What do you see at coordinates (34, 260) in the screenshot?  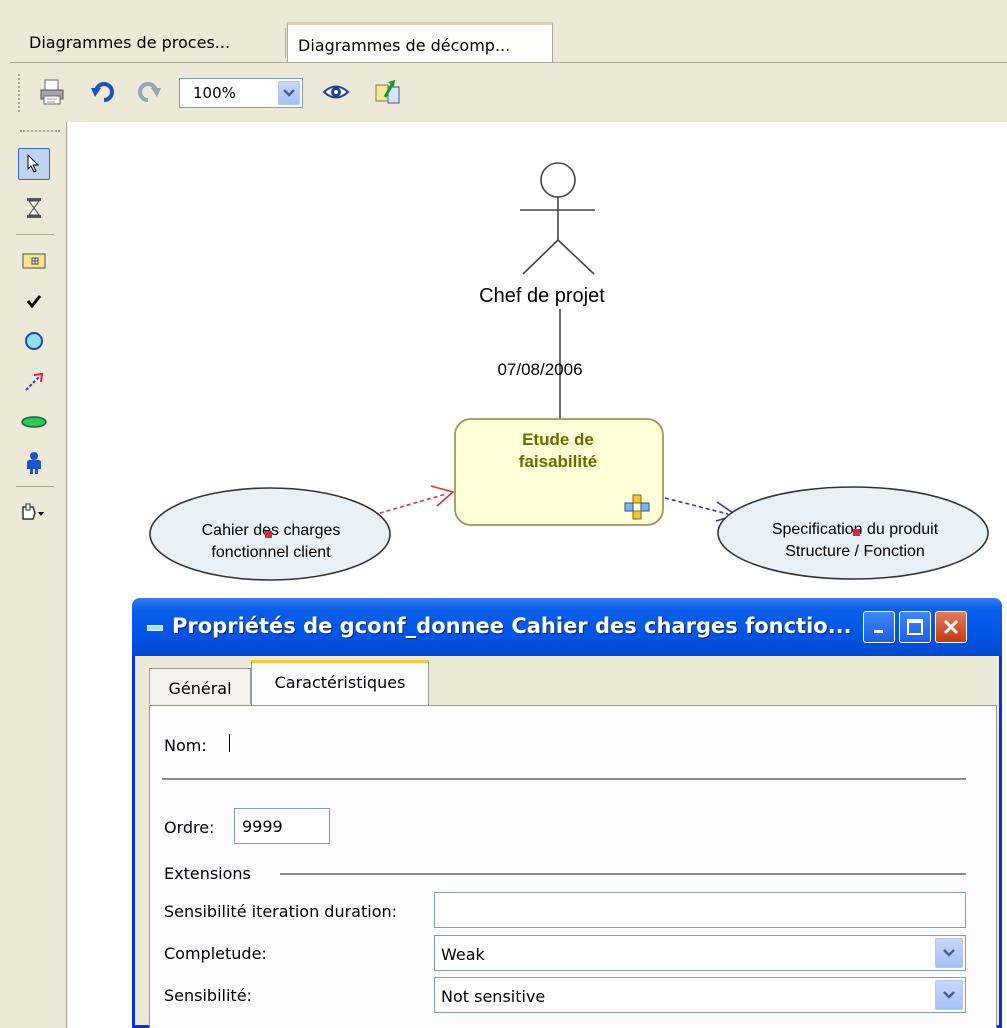 I see `folder-icon` at bounding box center [34, 260].